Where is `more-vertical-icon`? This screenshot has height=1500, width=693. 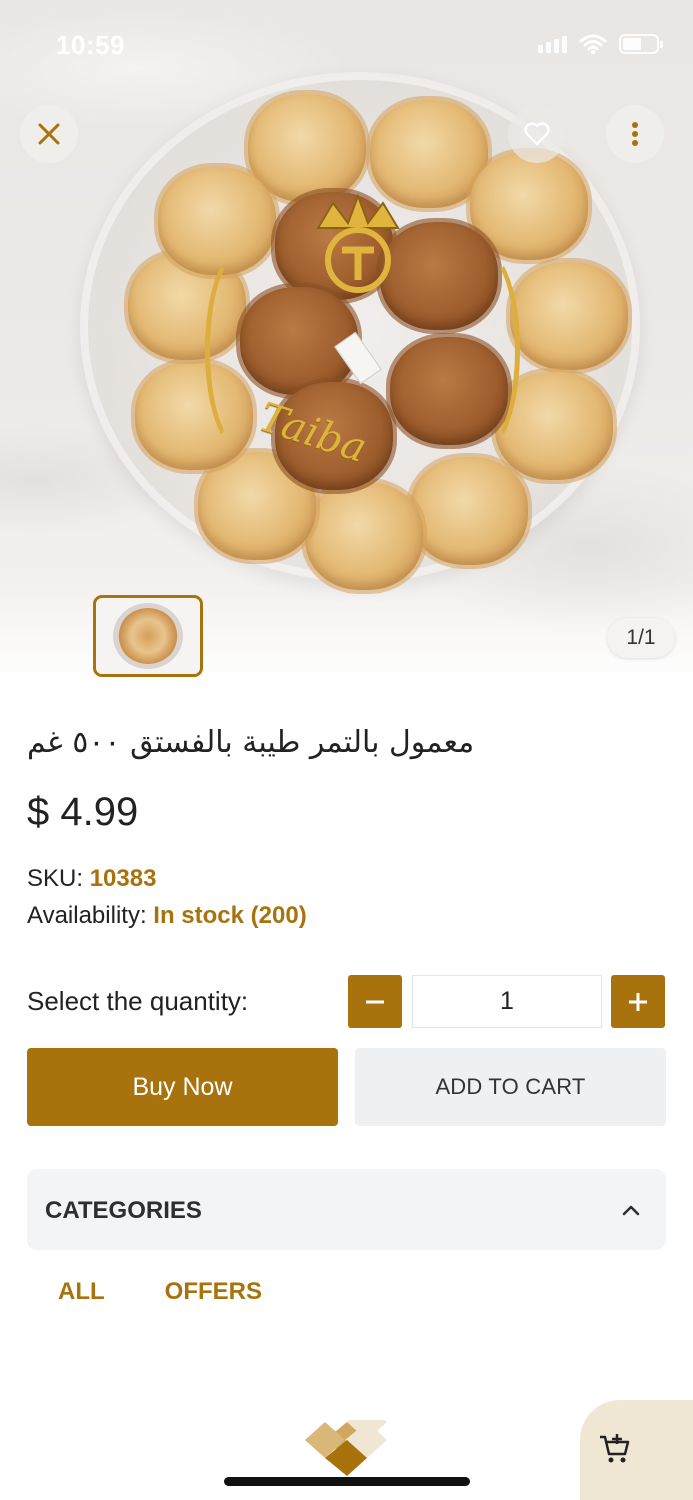
more-vertical-icon is located at coordinates (635, 134).